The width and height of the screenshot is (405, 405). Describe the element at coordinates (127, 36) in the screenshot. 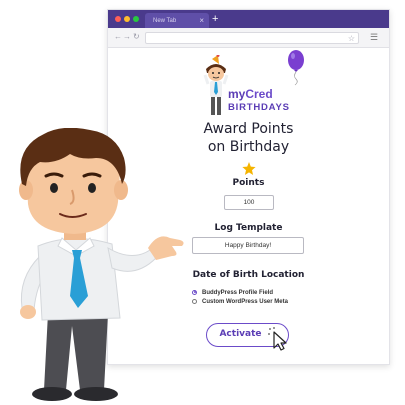

I see `forward-icon: →` at that location.